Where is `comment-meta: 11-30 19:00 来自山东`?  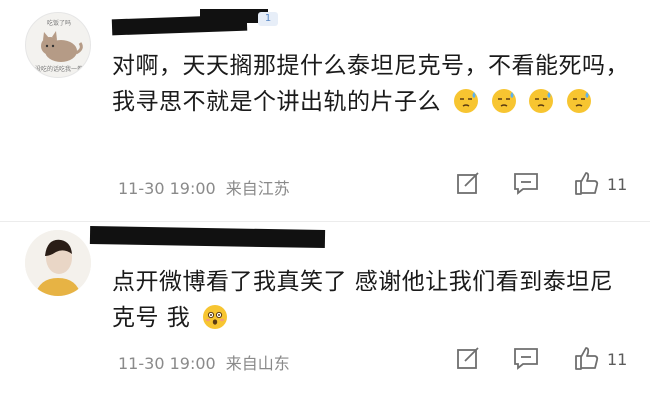
comment-meta: 11-30 19:00 来自山东 is located at coordinates (204, 362).